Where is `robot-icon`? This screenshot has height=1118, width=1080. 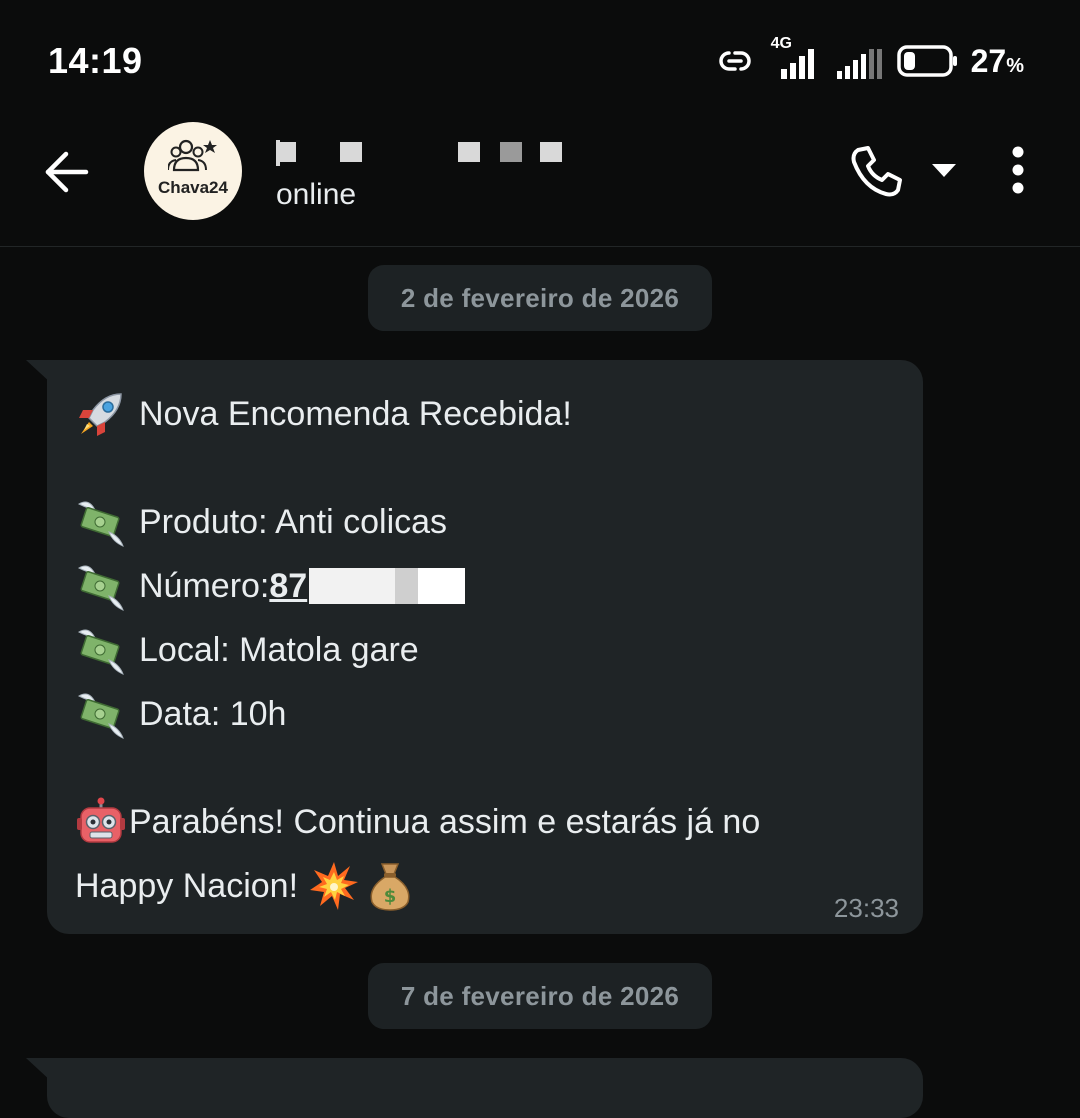
robot-icon is located at coordinates (101, 820).